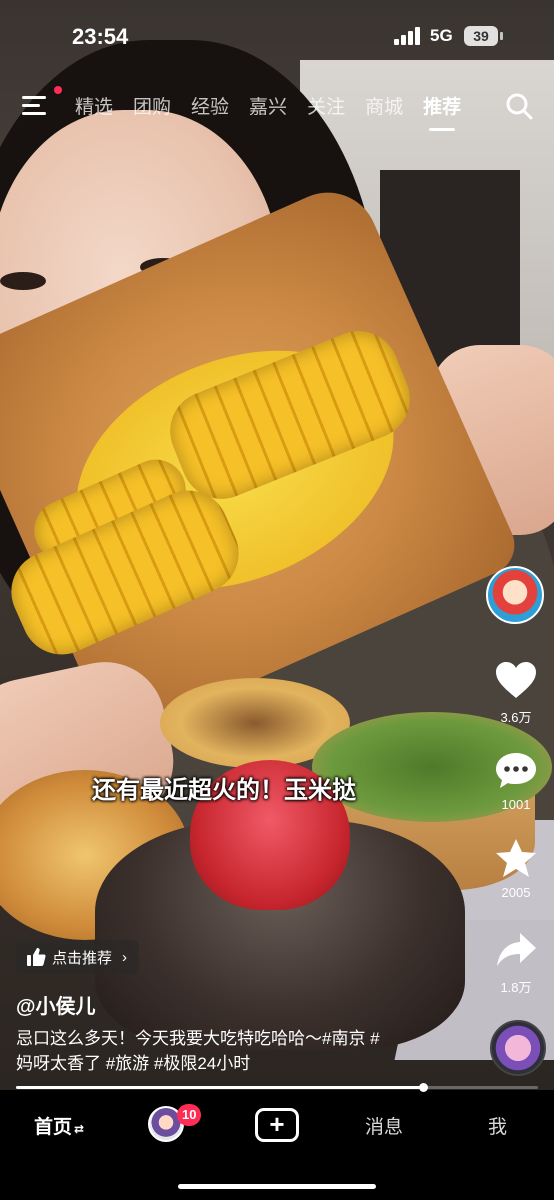 Image resolution: width=554 pixels, height=1200 pixels. I want to click on share-button: 1.8万, so click(516, 963).